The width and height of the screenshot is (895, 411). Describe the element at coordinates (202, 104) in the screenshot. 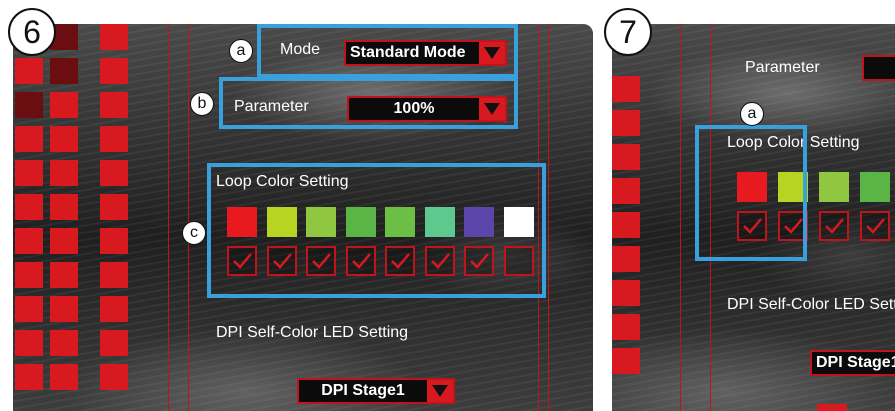

I see `callout-b: b` at that location.